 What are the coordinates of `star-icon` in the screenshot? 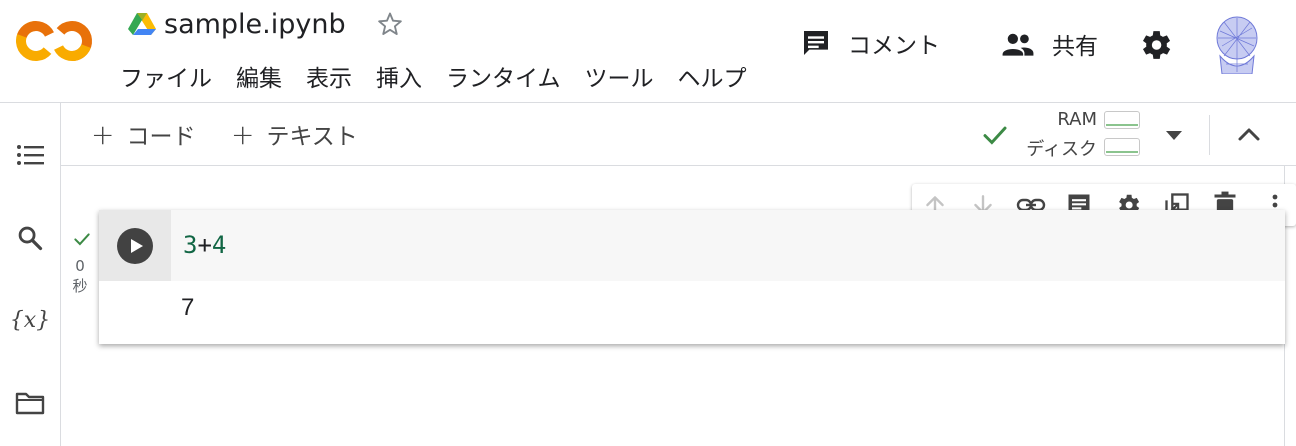 It's located at (390, 24).